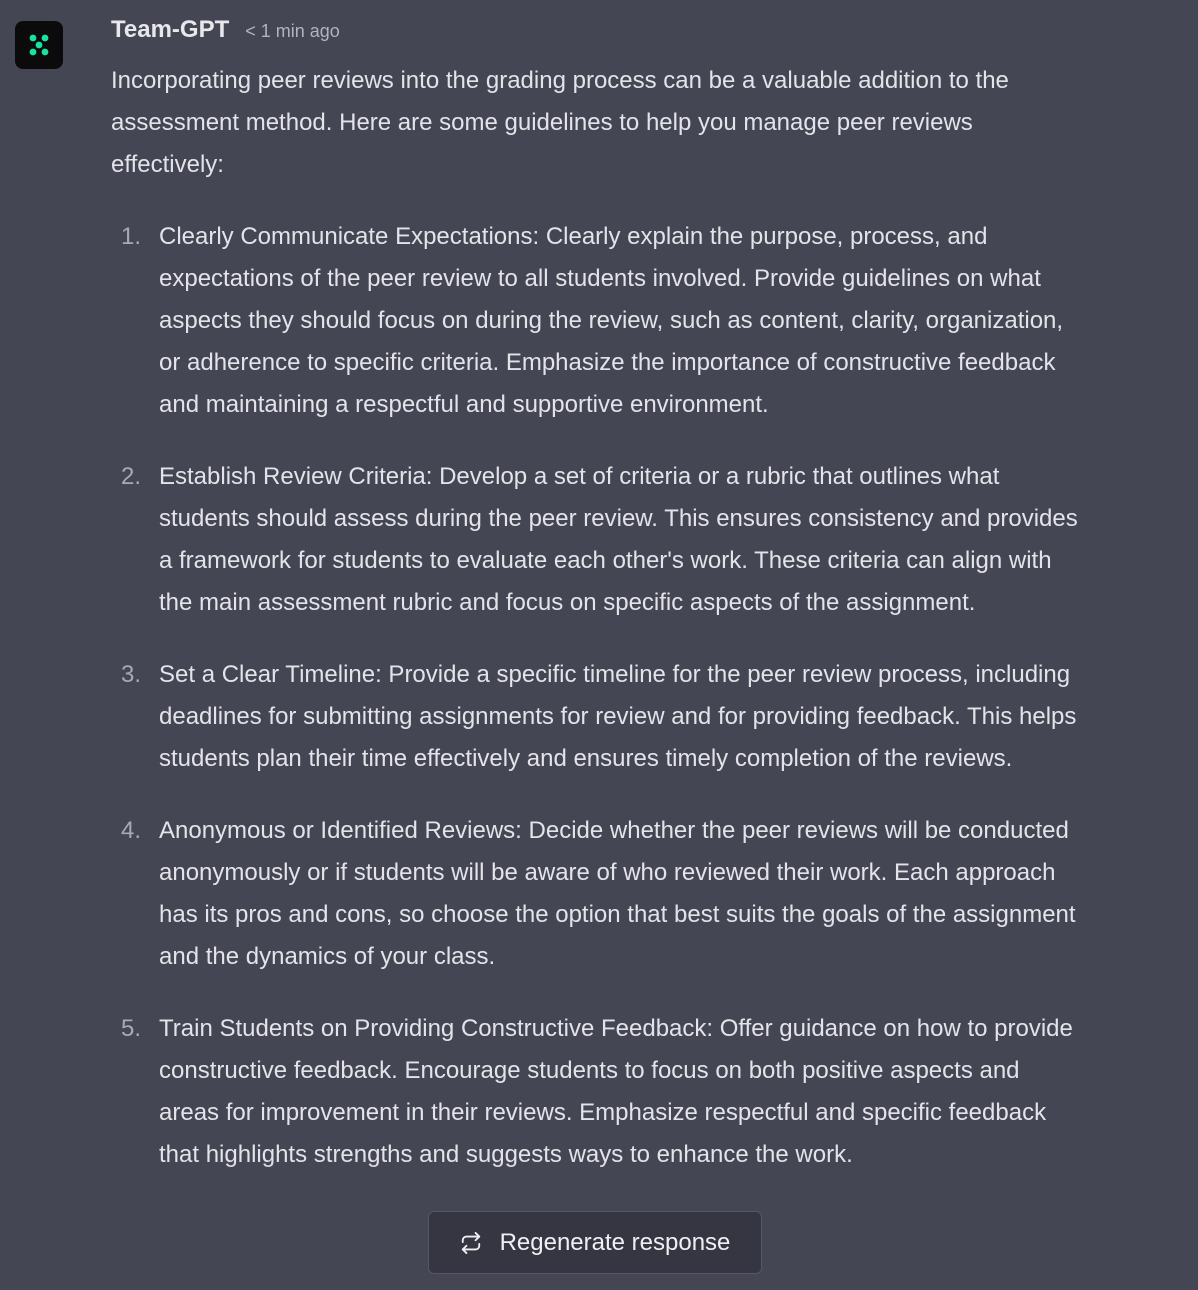  What do you see at coordinates (131, 1028) in the screenshot?
I see `list-item-number: 5.` at bounding box center [131, 1028].